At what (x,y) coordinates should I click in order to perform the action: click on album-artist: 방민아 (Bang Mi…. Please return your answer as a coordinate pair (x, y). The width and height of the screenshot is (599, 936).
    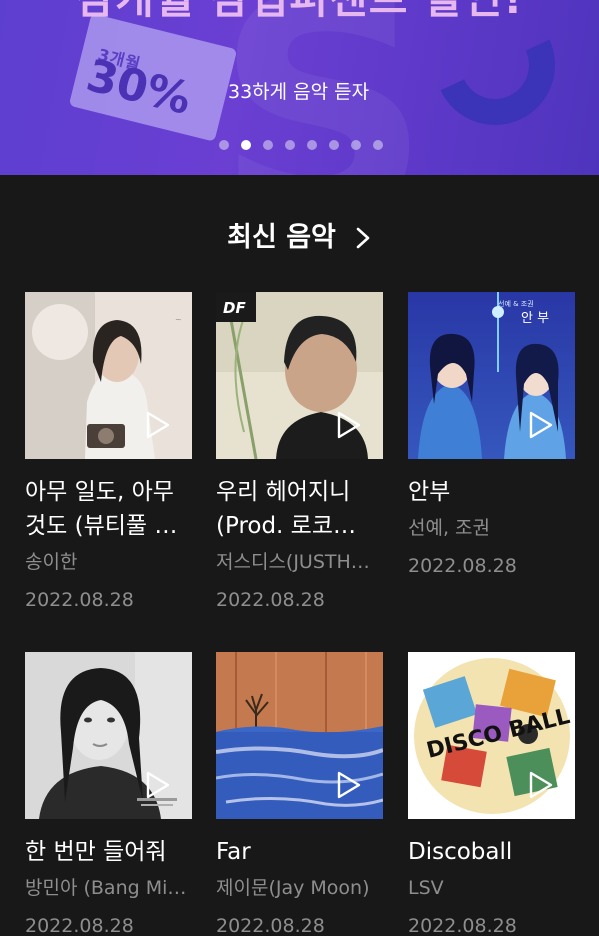
    Looking at the image, I should click on (109, 888).